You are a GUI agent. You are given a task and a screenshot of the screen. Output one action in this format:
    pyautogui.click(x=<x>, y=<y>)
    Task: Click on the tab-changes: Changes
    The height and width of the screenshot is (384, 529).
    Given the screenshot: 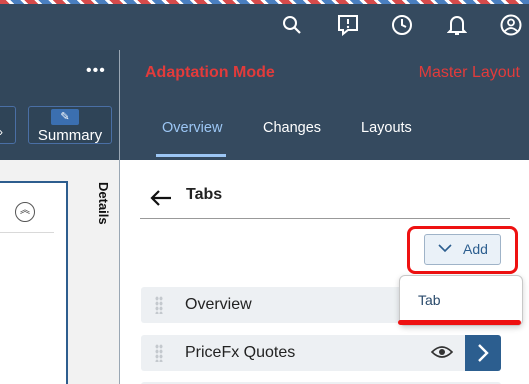 What is the action you would take?
    pyautogui.click(x=292, y=128)
    